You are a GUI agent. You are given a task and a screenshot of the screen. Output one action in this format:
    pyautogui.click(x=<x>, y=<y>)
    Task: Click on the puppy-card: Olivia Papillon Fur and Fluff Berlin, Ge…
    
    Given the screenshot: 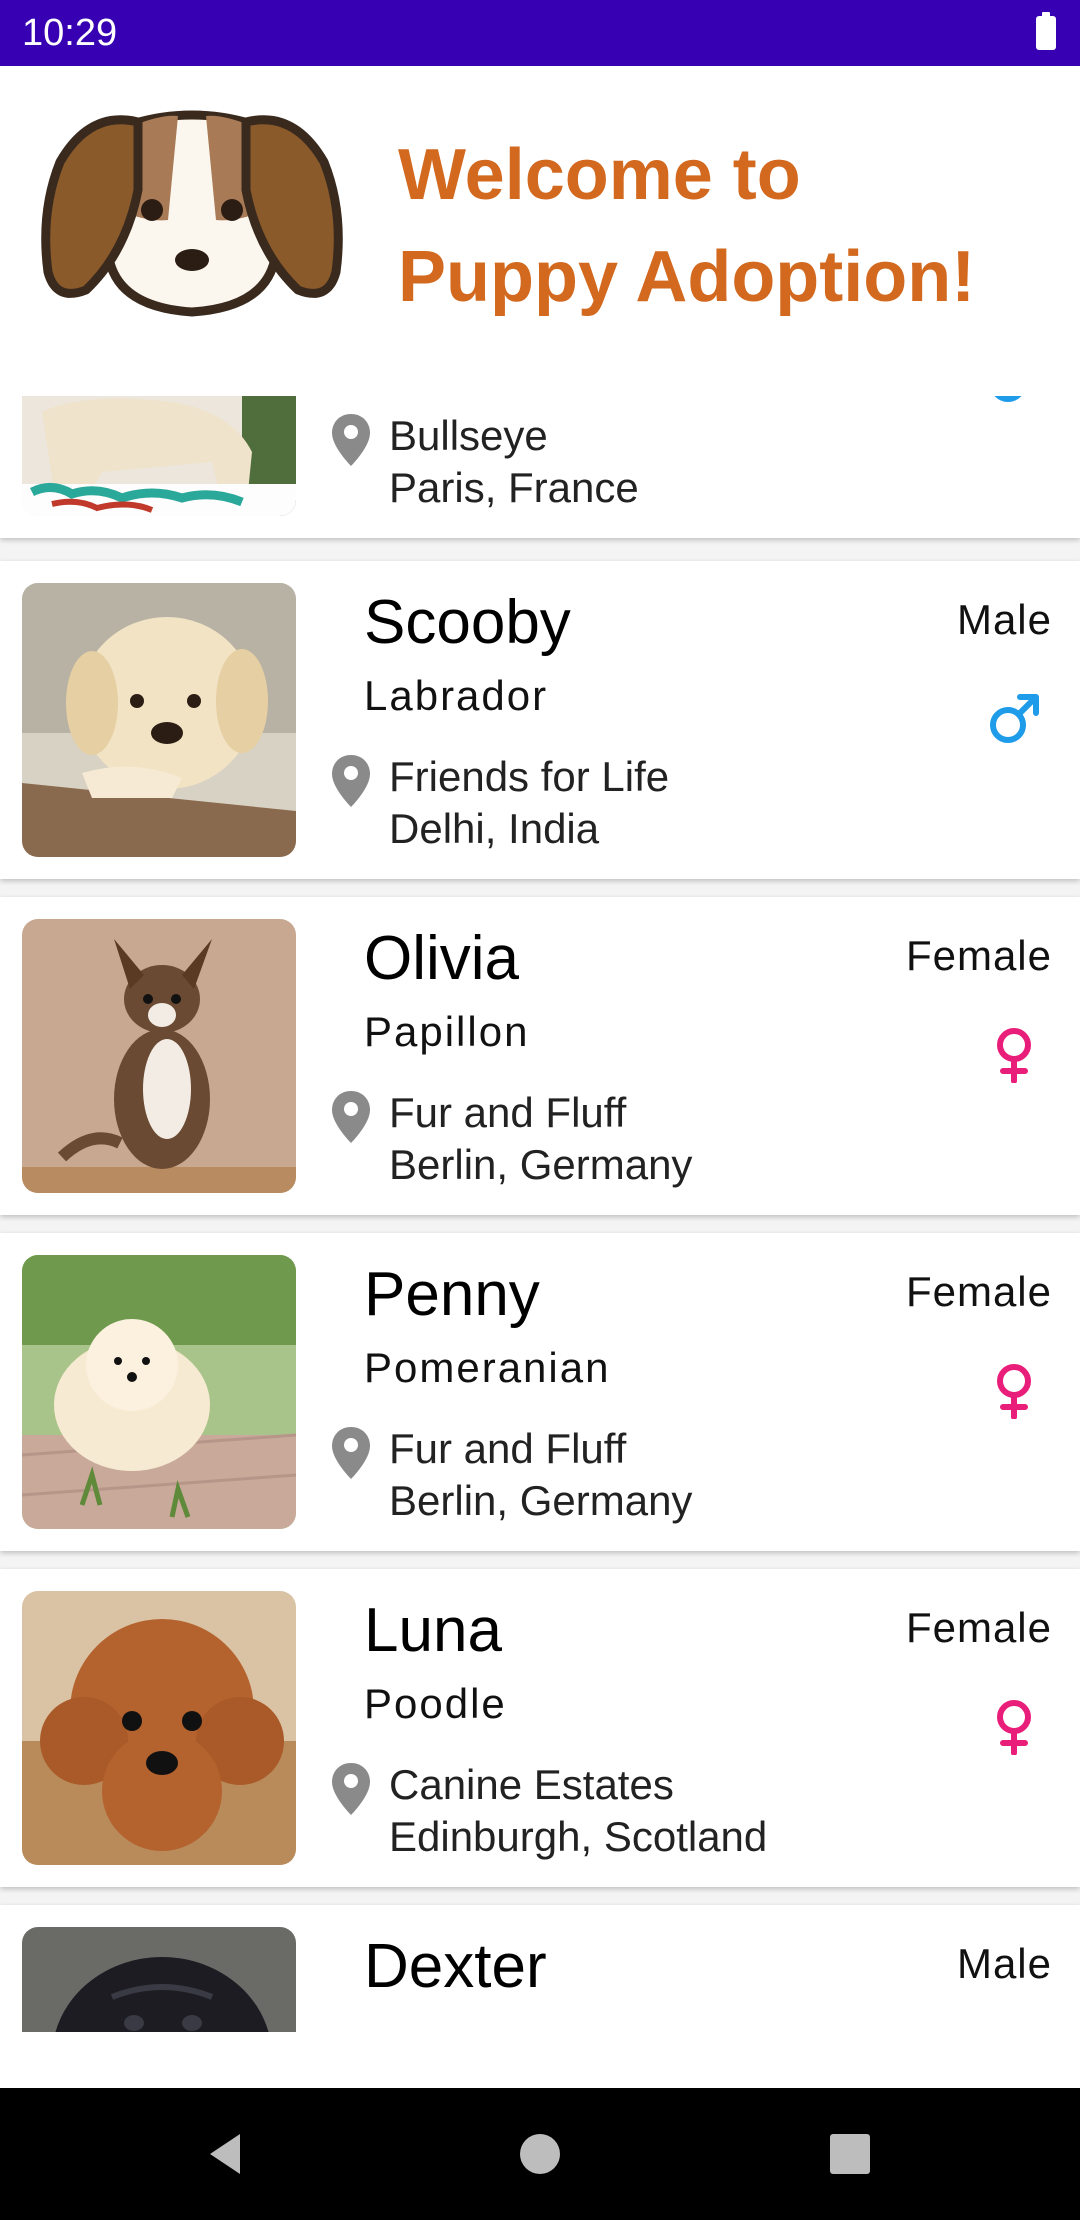 What is the action you would take?
    pyautogui.click(x=540, y=1056)
    